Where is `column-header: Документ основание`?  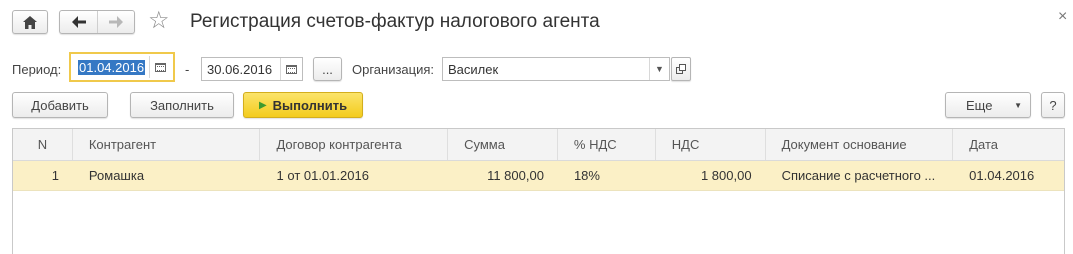
column-header: Документ основание is located at coordinates (860, 144).